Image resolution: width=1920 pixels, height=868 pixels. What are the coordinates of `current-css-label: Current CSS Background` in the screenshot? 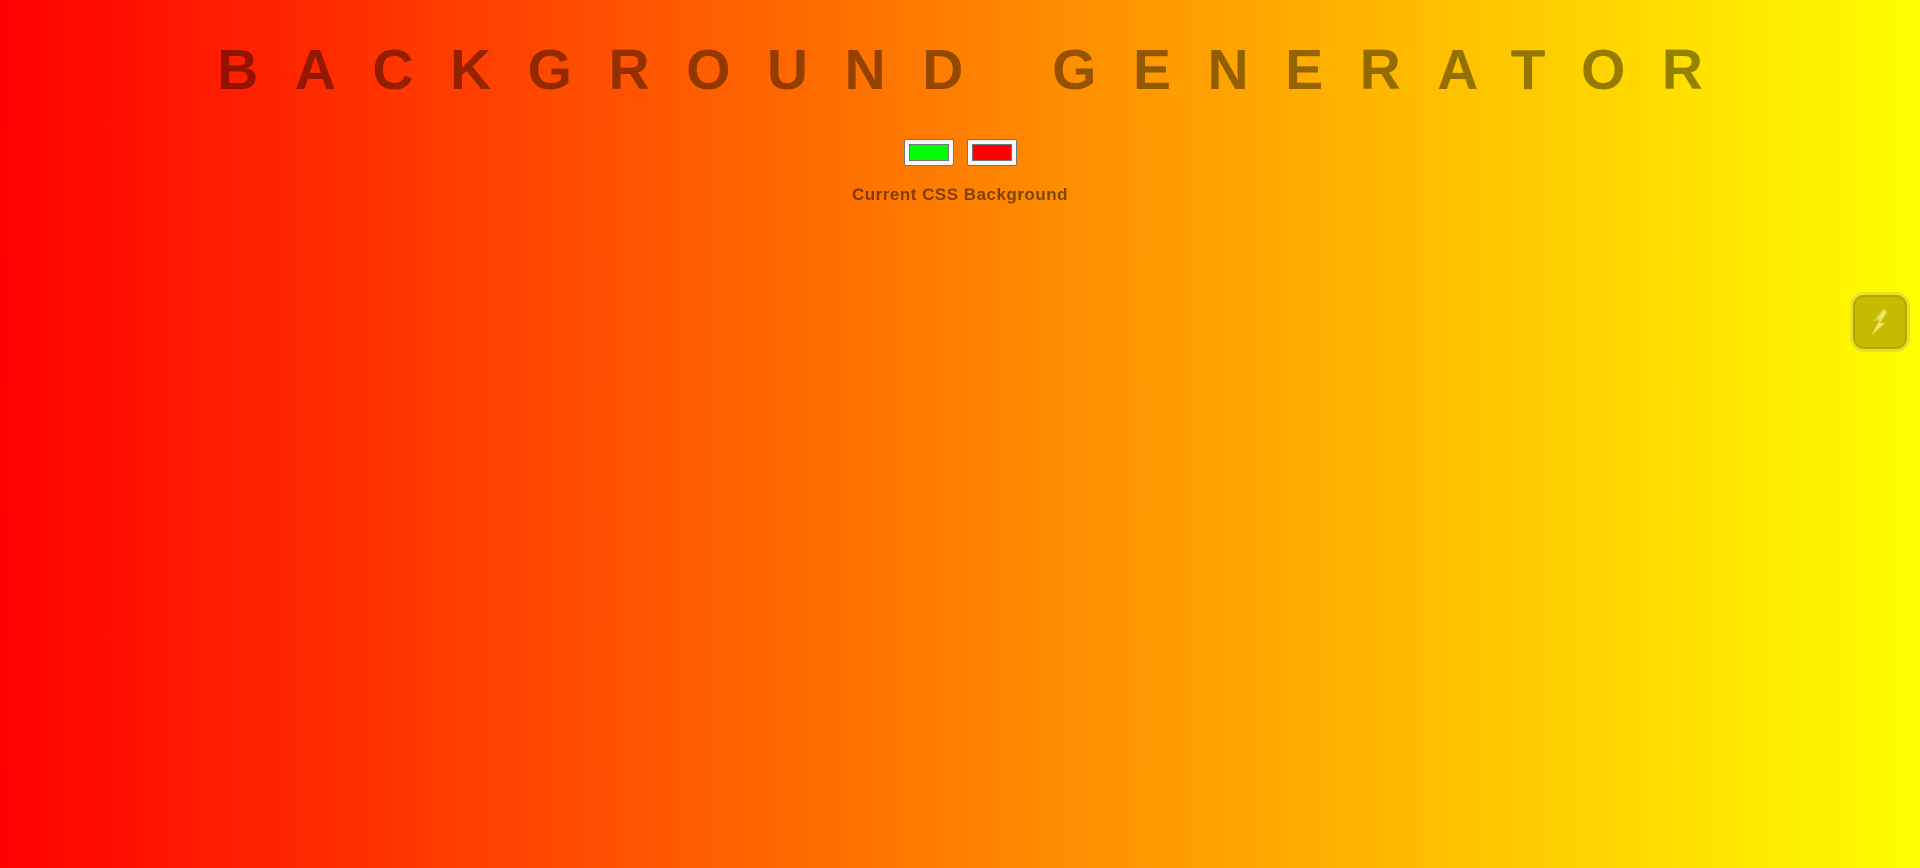 It's located at (960, 194).